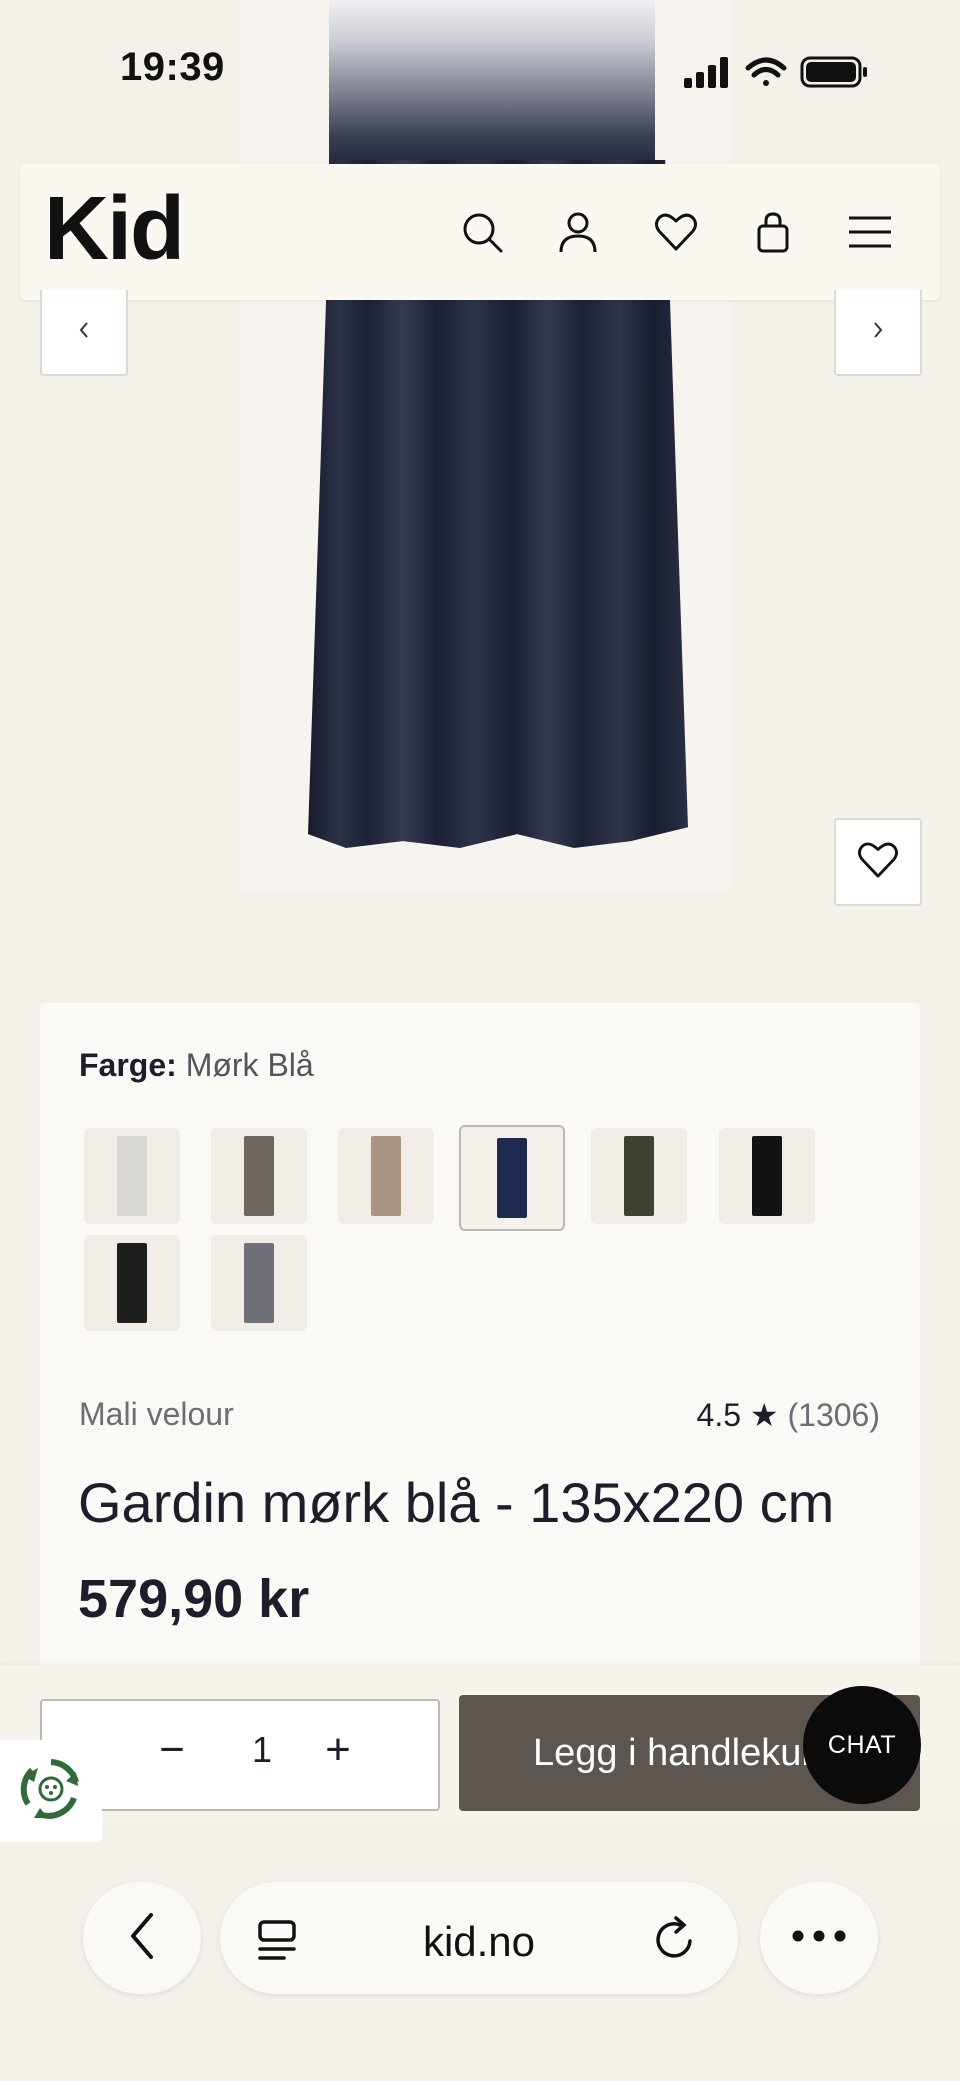 The image size is (960, 2081). What do you see at coordinates (128, 1065) in the screenshot?
I see `color-label: Farge:` at bounding box center [128, 1065].